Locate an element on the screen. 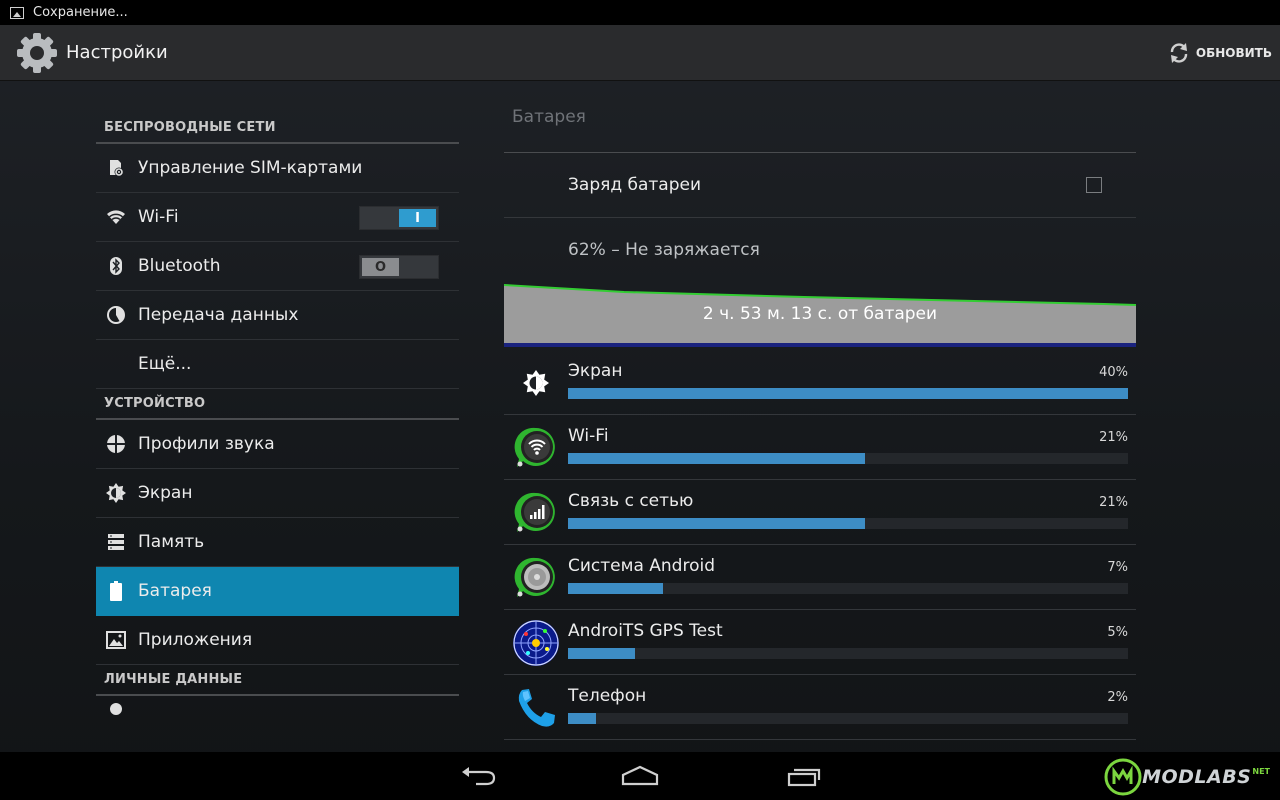  usage-row-android-system: Система Android 7% is located at coordinates (820, 577).